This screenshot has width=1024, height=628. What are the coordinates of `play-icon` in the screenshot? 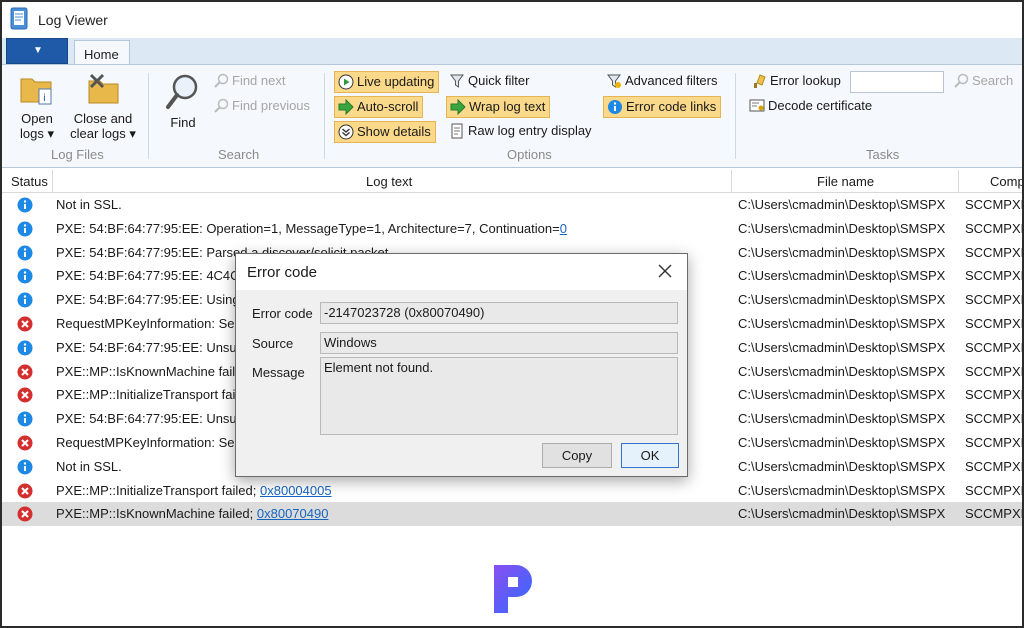 It's located at (346, 82).